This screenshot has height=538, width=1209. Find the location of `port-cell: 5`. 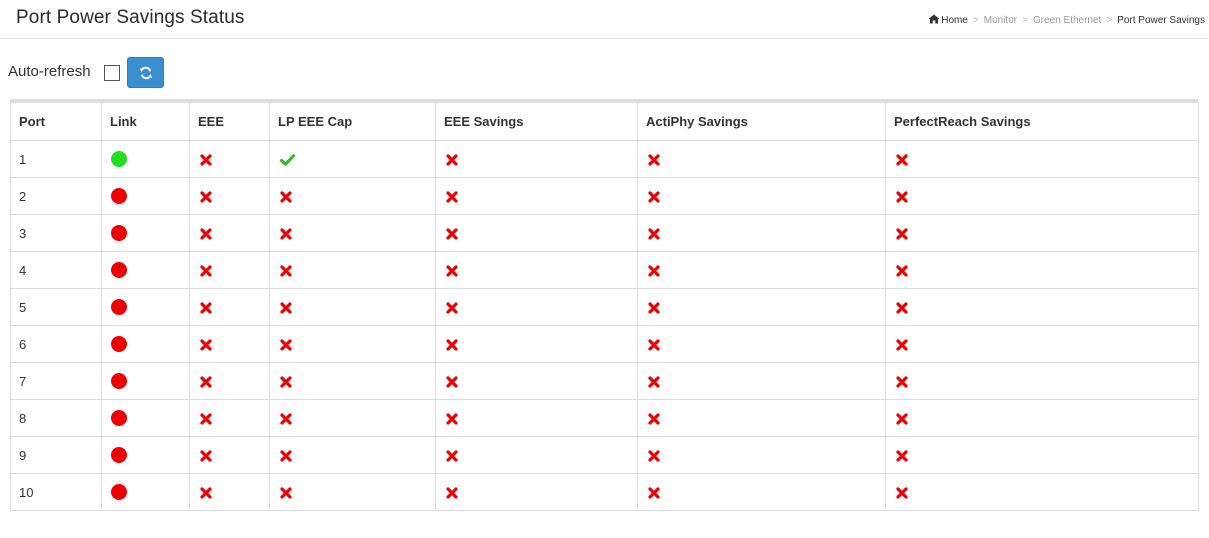

port-cell: 5 is located at coordinates (56, 307).